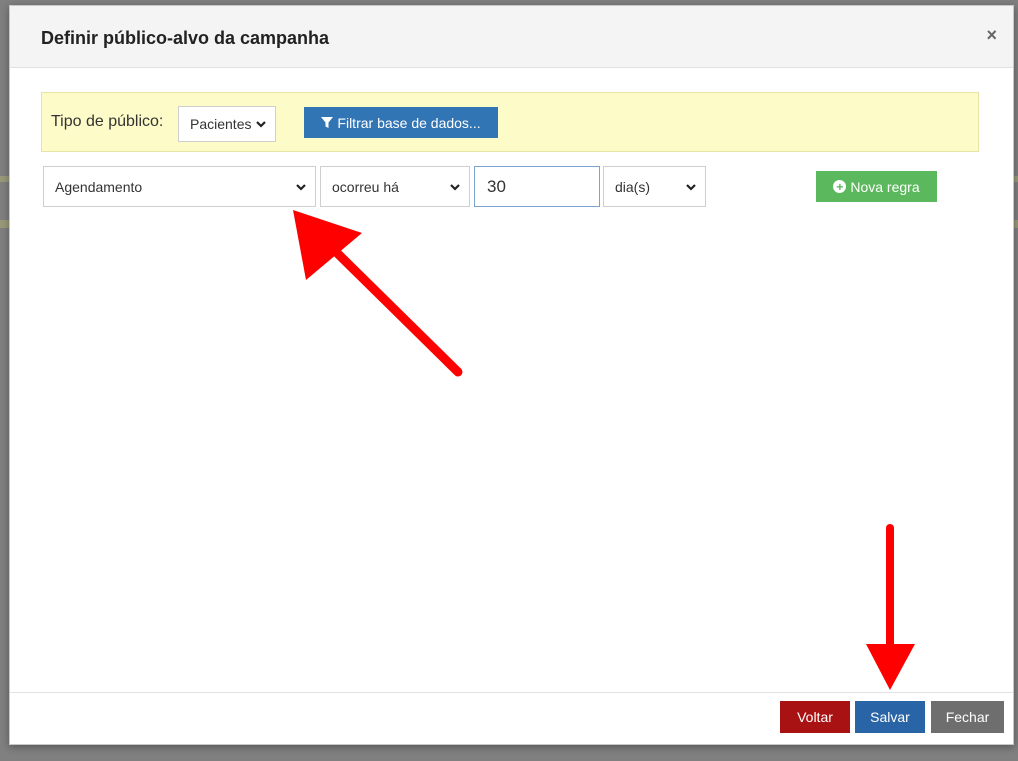 The height and width of the screenshot is (761, 1018). I want to click on audience-type-select: Pacientes, so click(227, 124).